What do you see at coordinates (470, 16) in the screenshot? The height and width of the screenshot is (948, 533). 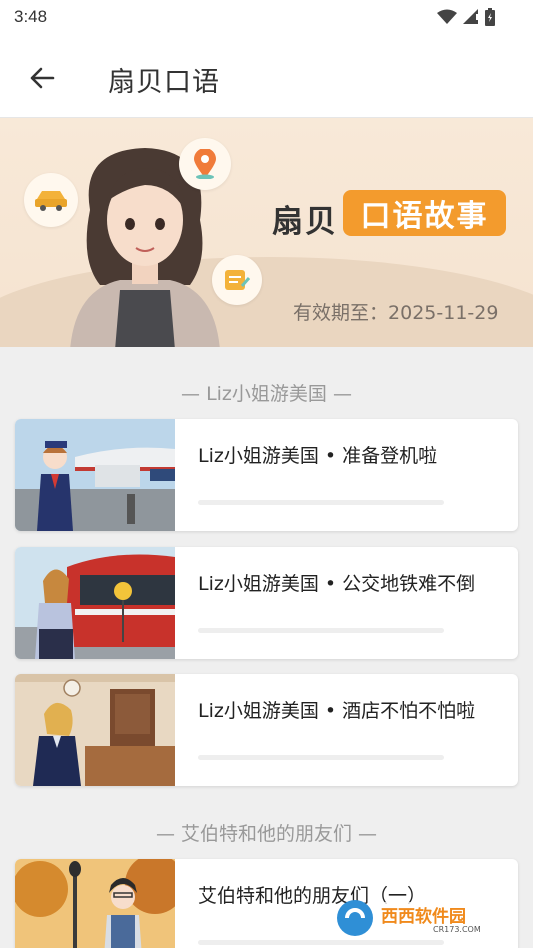 I see `signal-icon` at bounding box center [470, 16].